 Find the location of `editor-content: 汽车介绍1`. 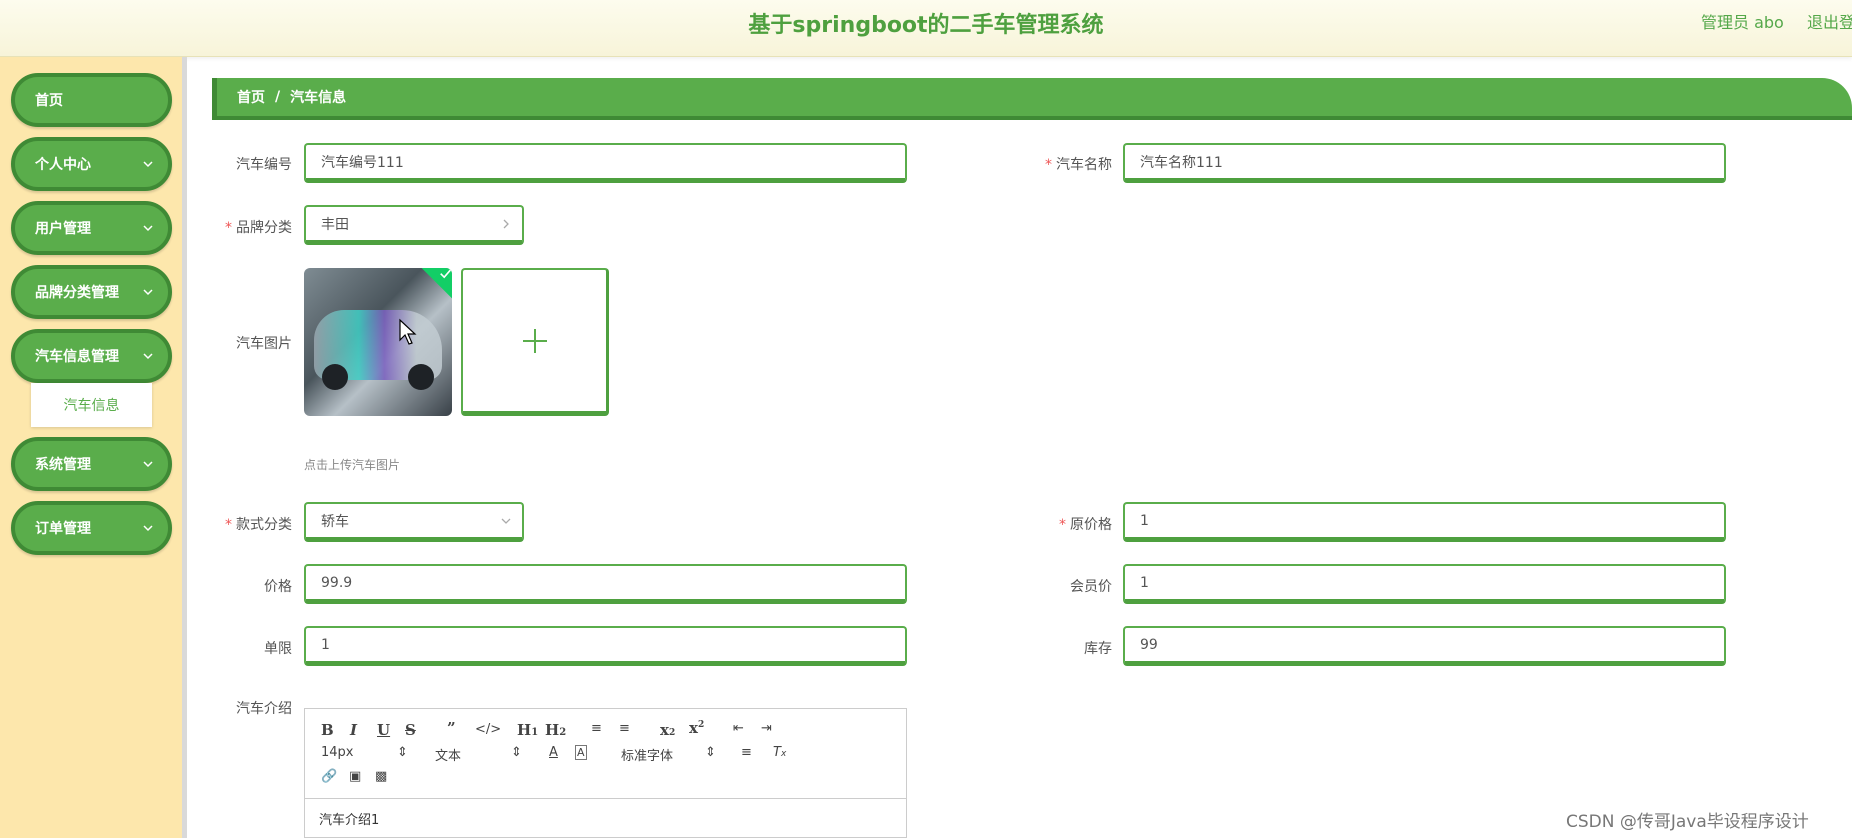

editor-content: 汽车介绍1 is located at coordinates (605, 818).